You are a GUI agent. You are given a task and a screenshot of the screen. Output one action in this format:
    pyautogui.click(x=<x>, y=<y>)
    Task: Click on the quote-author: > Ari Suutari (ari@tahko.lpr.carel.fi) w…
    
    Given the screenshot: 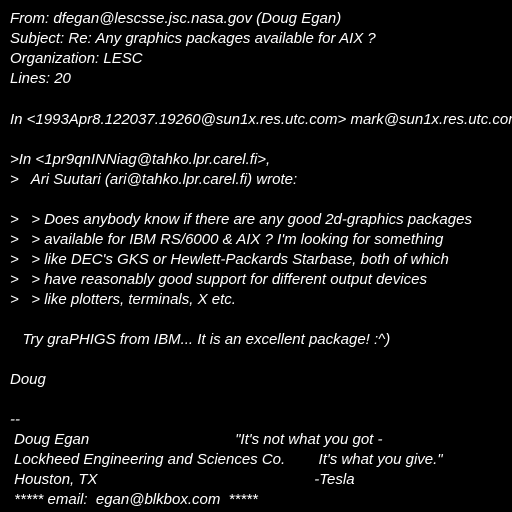 What is the action you would take?
    pyautogui.click(x=154, y=179)
    